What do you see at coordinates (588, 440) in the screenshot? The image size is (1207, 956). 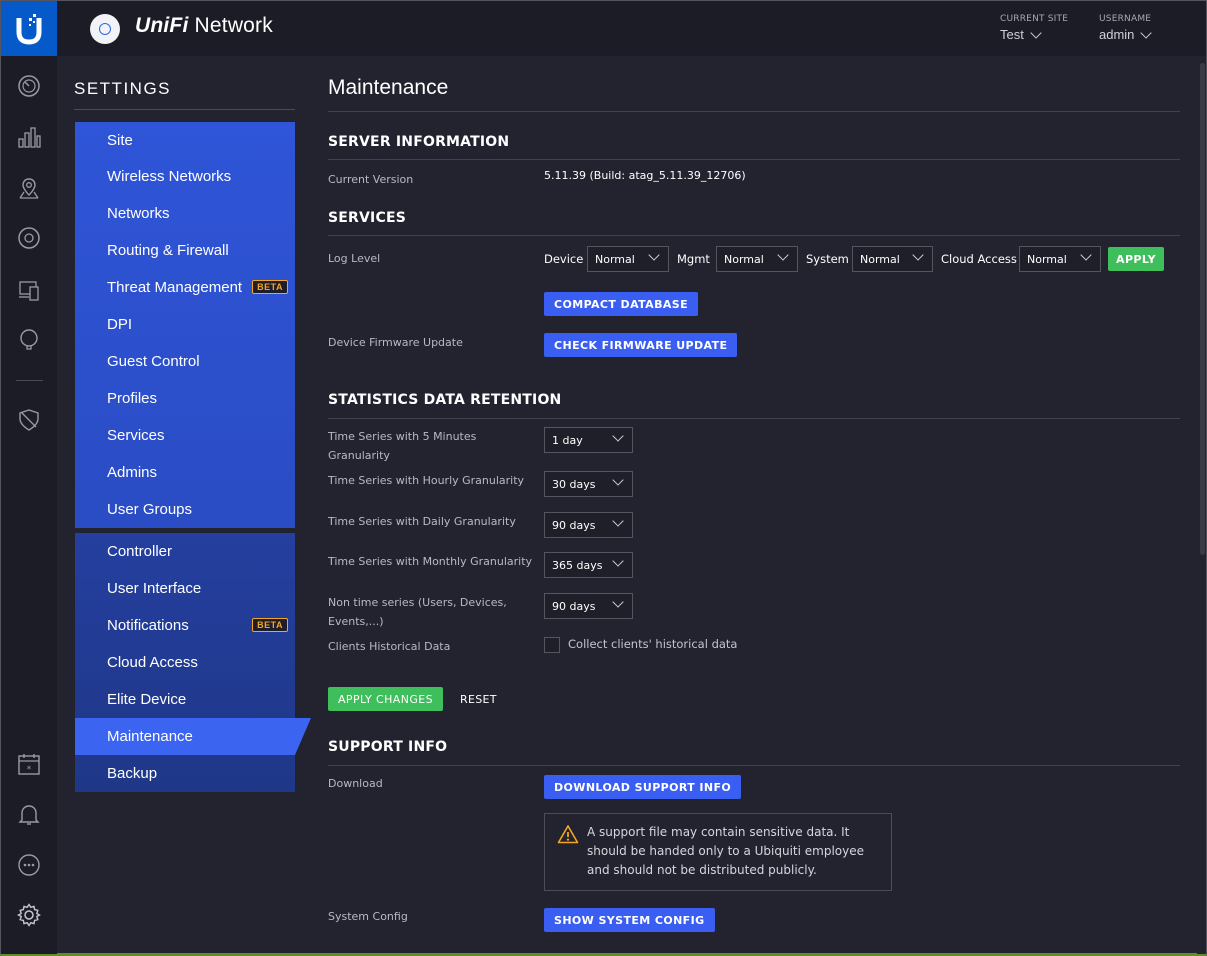 I see `retention-5min-select: 1 day` at bounding box center [588, 440].